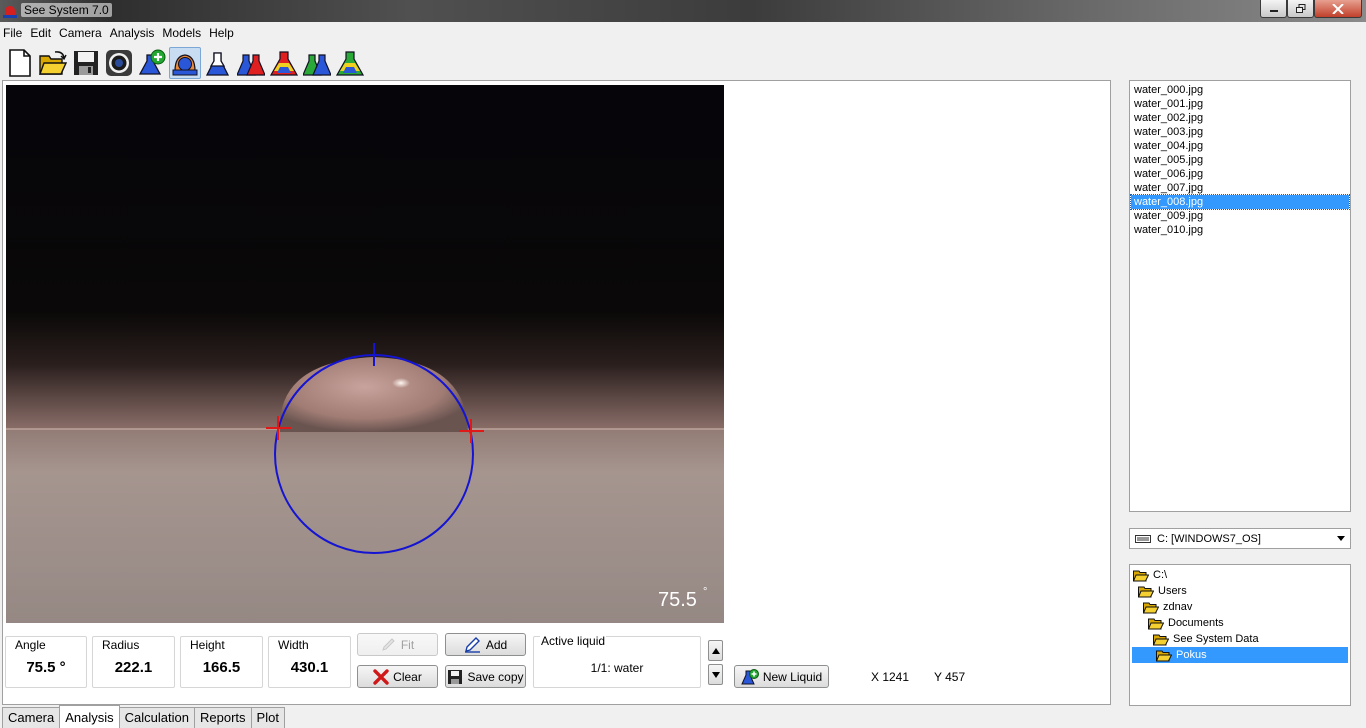 This screenshot has width=1366, height=728. I want to click on blue-flask-icon, so click(218, 64).